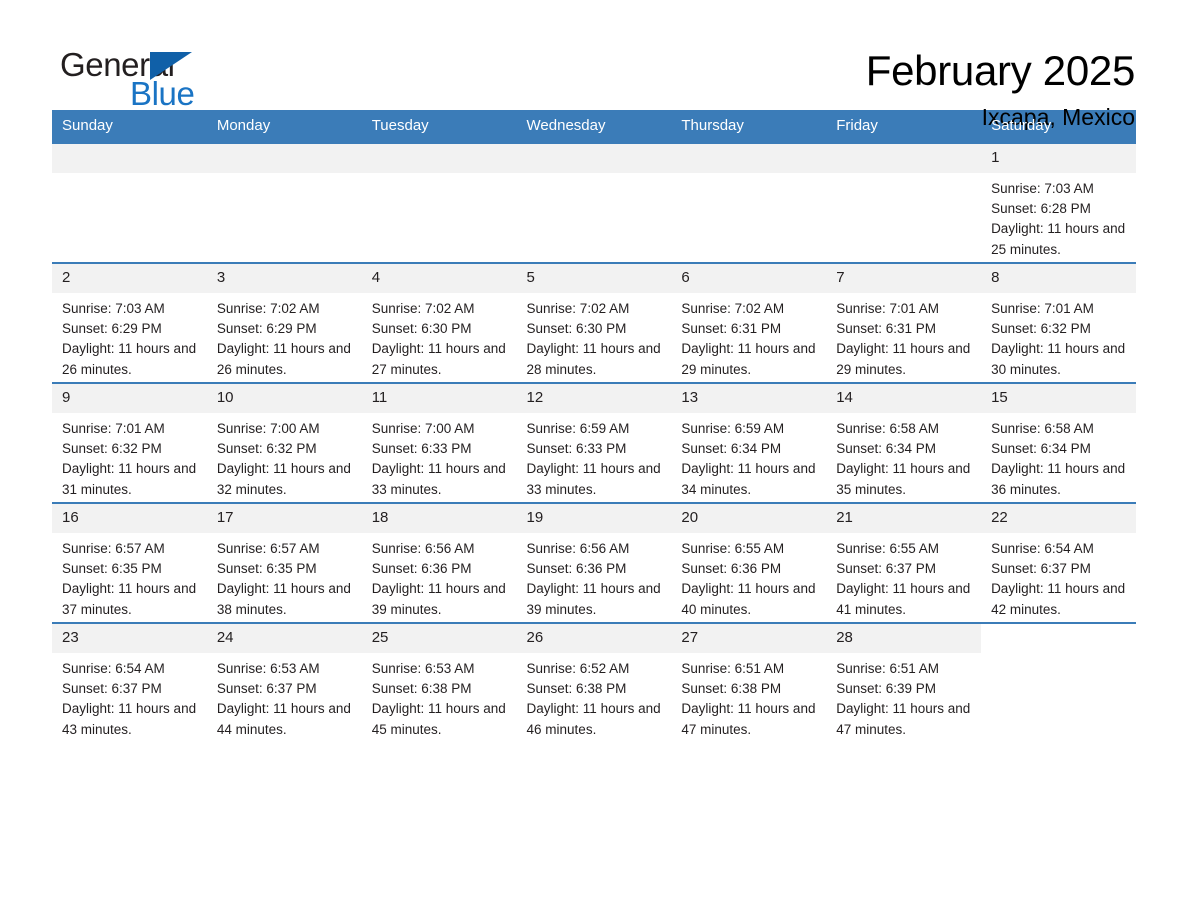 This screenshot has width=1188, height=918. Describe the element at coordinates (593, 359) in the screenshot. I see `daylight-text: Daylight: 11 hours and 28 minutes.` at that location.